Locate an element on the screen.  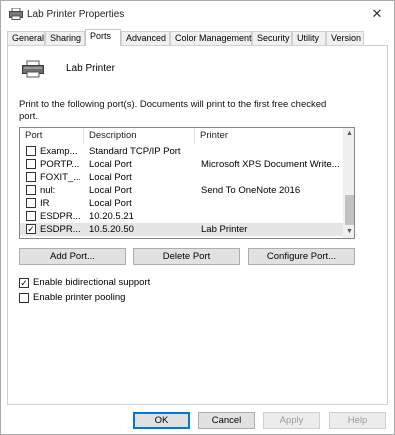
port-row: FOXIT_... Local Port is located at coordinates (182, 177).